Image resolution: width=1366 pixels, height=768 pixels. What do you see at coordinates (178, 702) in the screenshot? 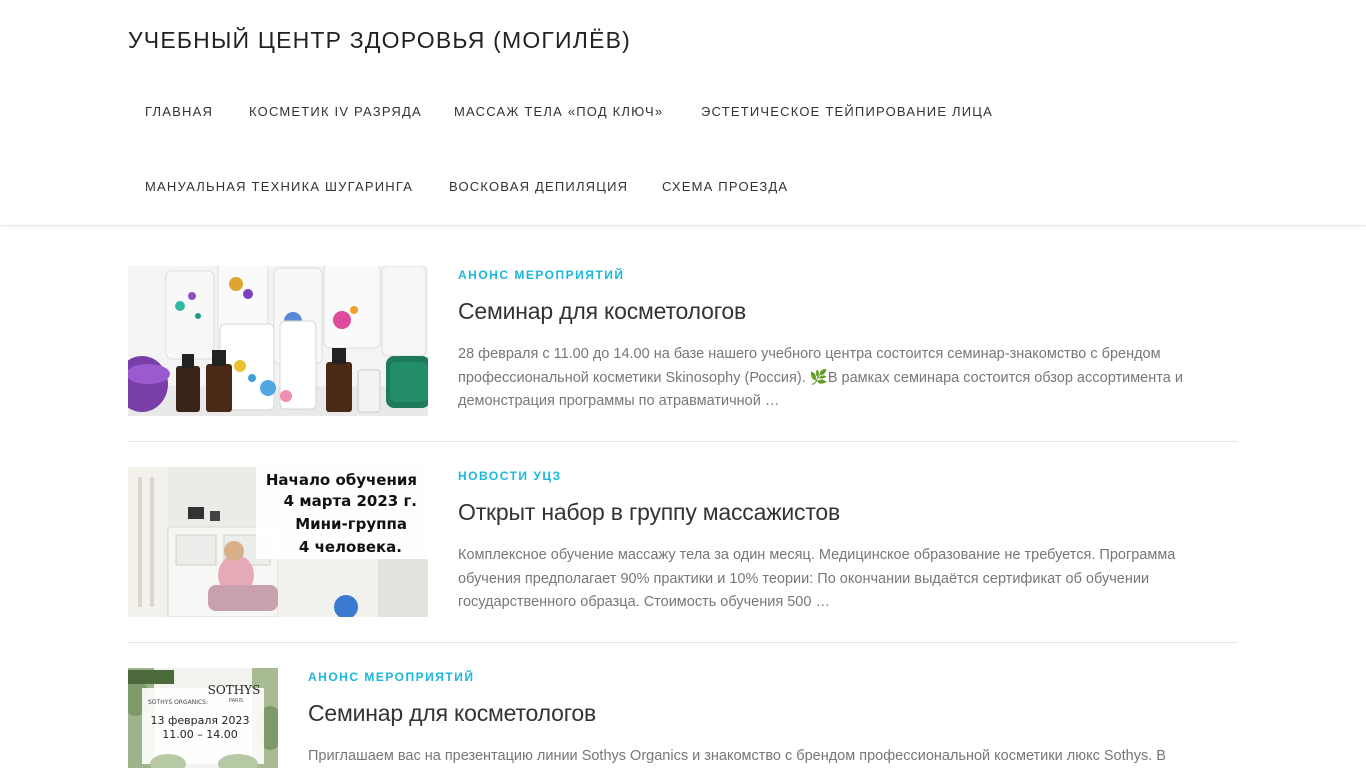
I see `image-subtitle: SOTHYS ORGANICS:` at bounding box center [178, 702].